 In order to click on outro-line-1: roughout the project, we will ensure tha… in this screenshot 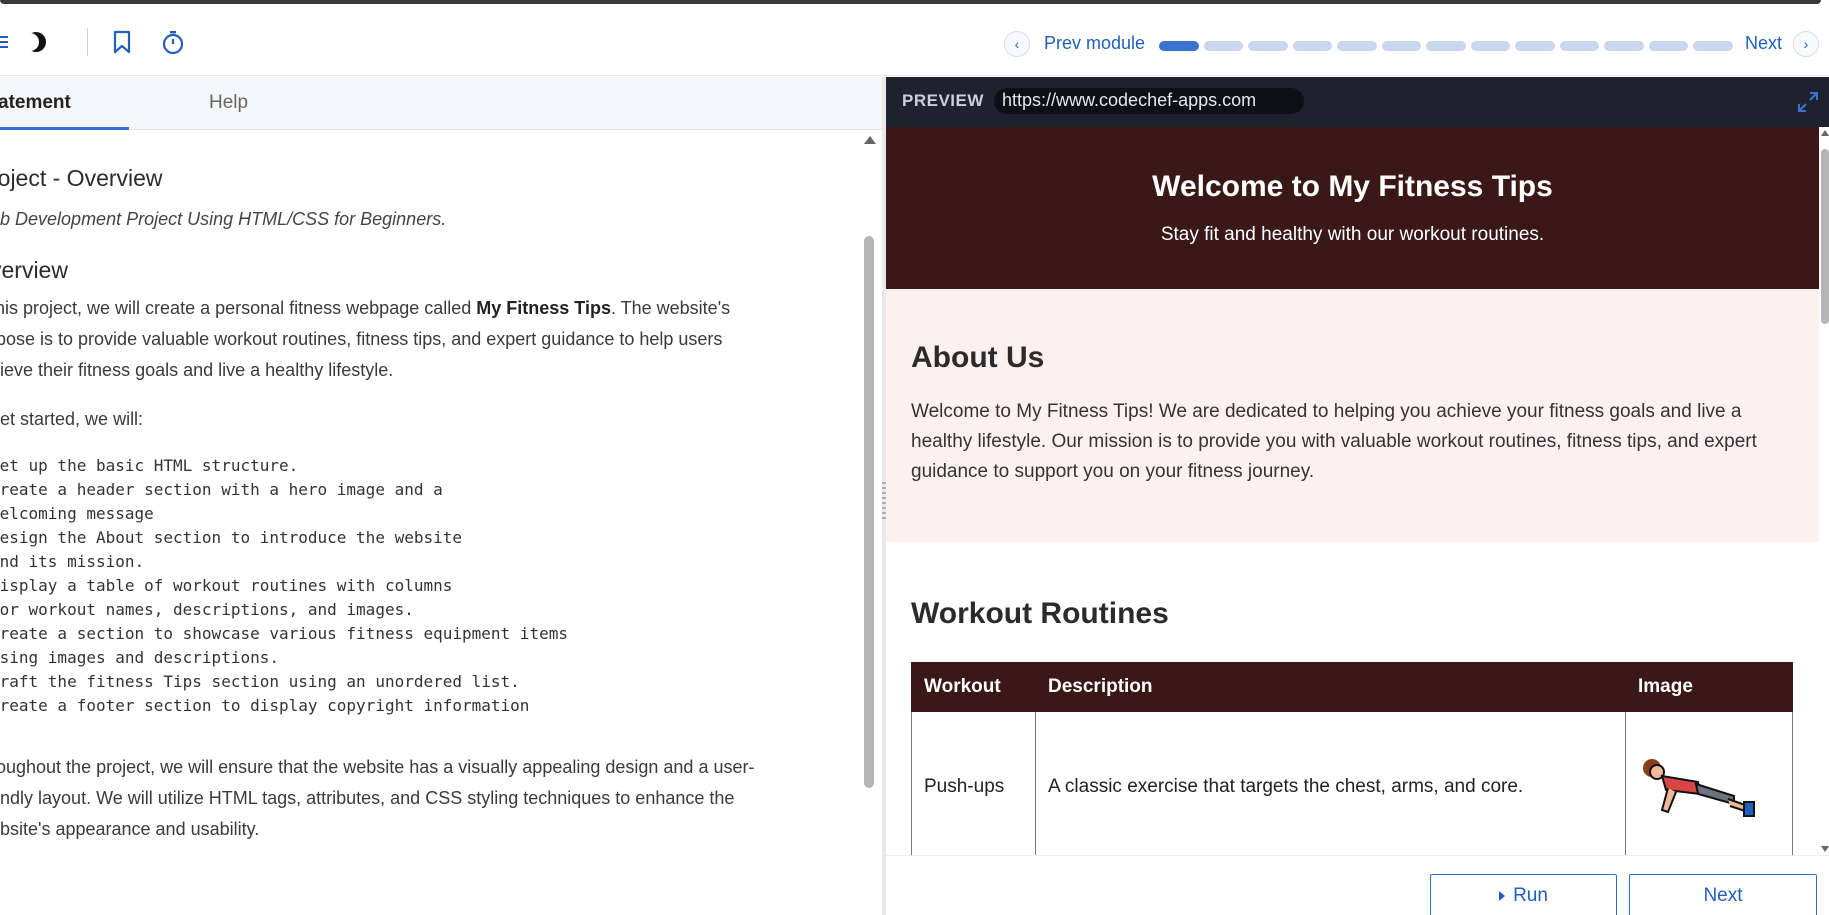, I will do `click(377, 767)`.